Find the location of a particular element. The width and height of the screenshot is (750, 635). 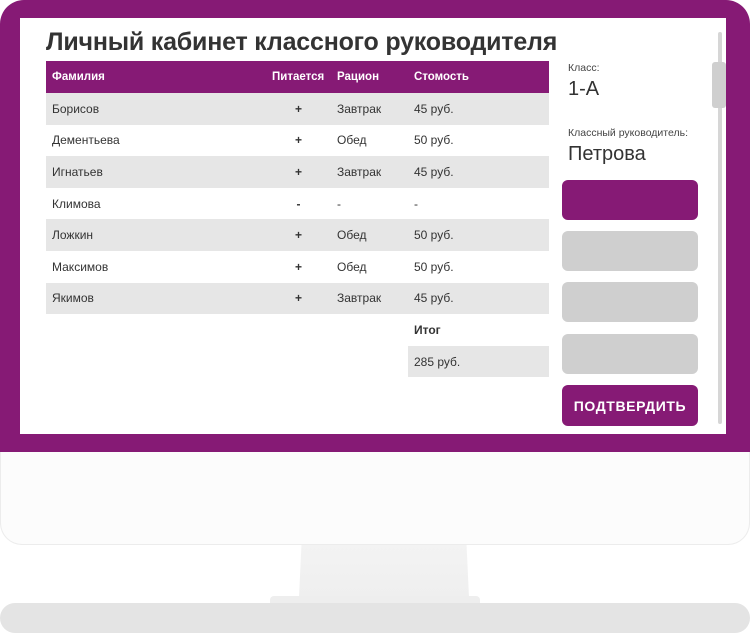

table-row: Ложкин + Обед 50 руб. is located at coordinates (297, 235).